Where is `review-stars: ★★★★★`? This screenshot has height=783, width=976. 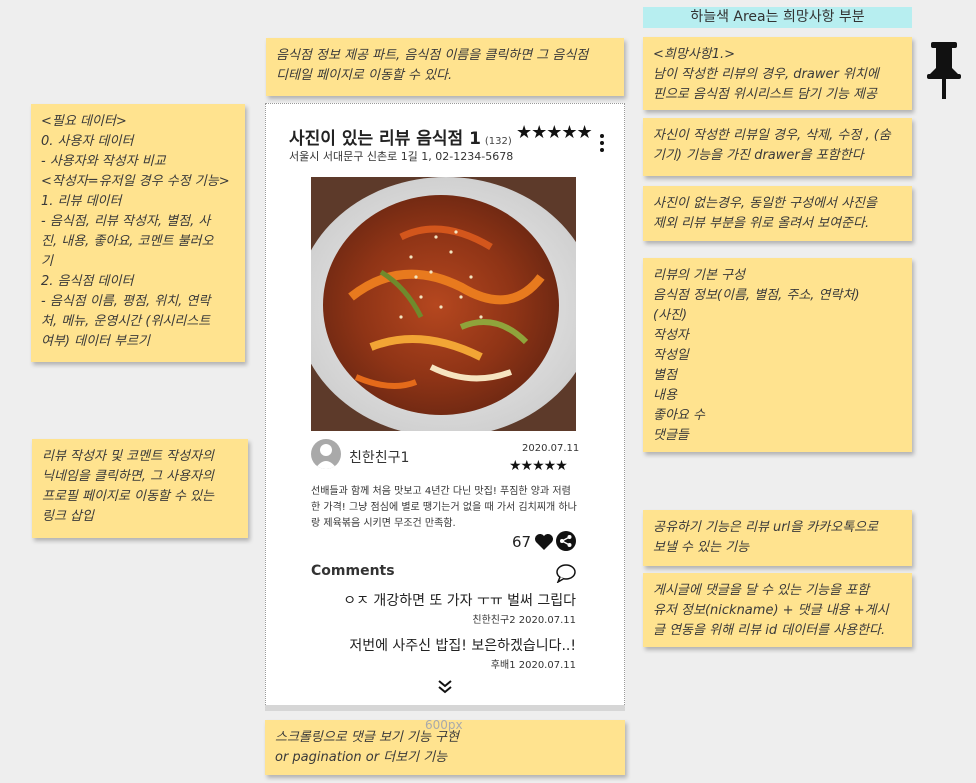
review-stars: ★★★★★ is located at coordinates (538, 466).